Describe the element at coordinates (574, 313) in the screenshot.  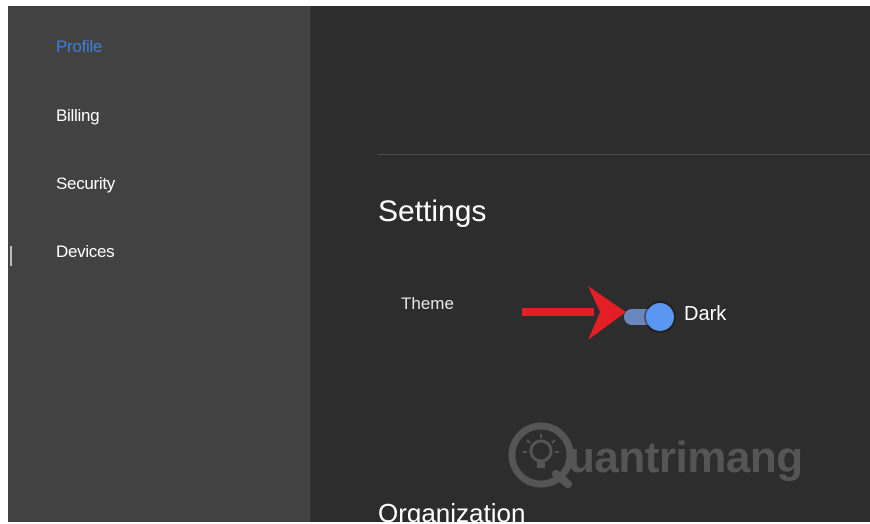
I see `arrow-right-icon` at that location.